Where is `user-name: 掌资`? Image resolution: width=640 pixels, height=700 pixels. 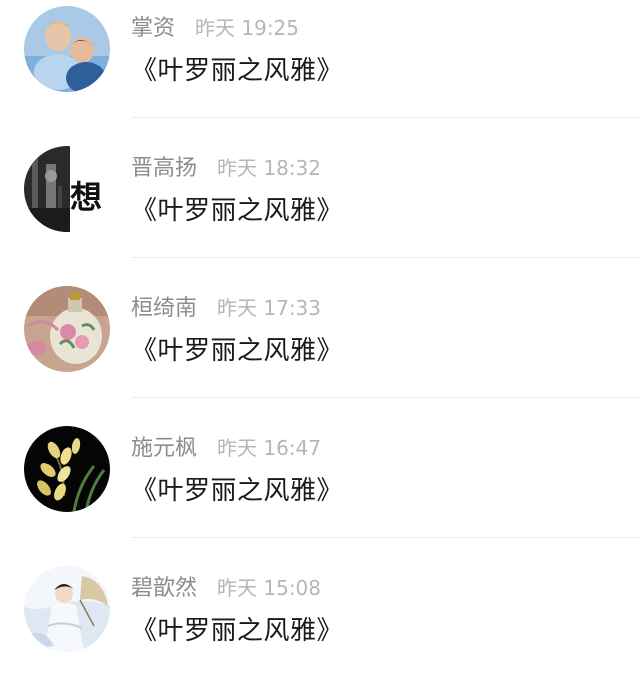 user-name: 掌资 is located at coordinates (153, 26).